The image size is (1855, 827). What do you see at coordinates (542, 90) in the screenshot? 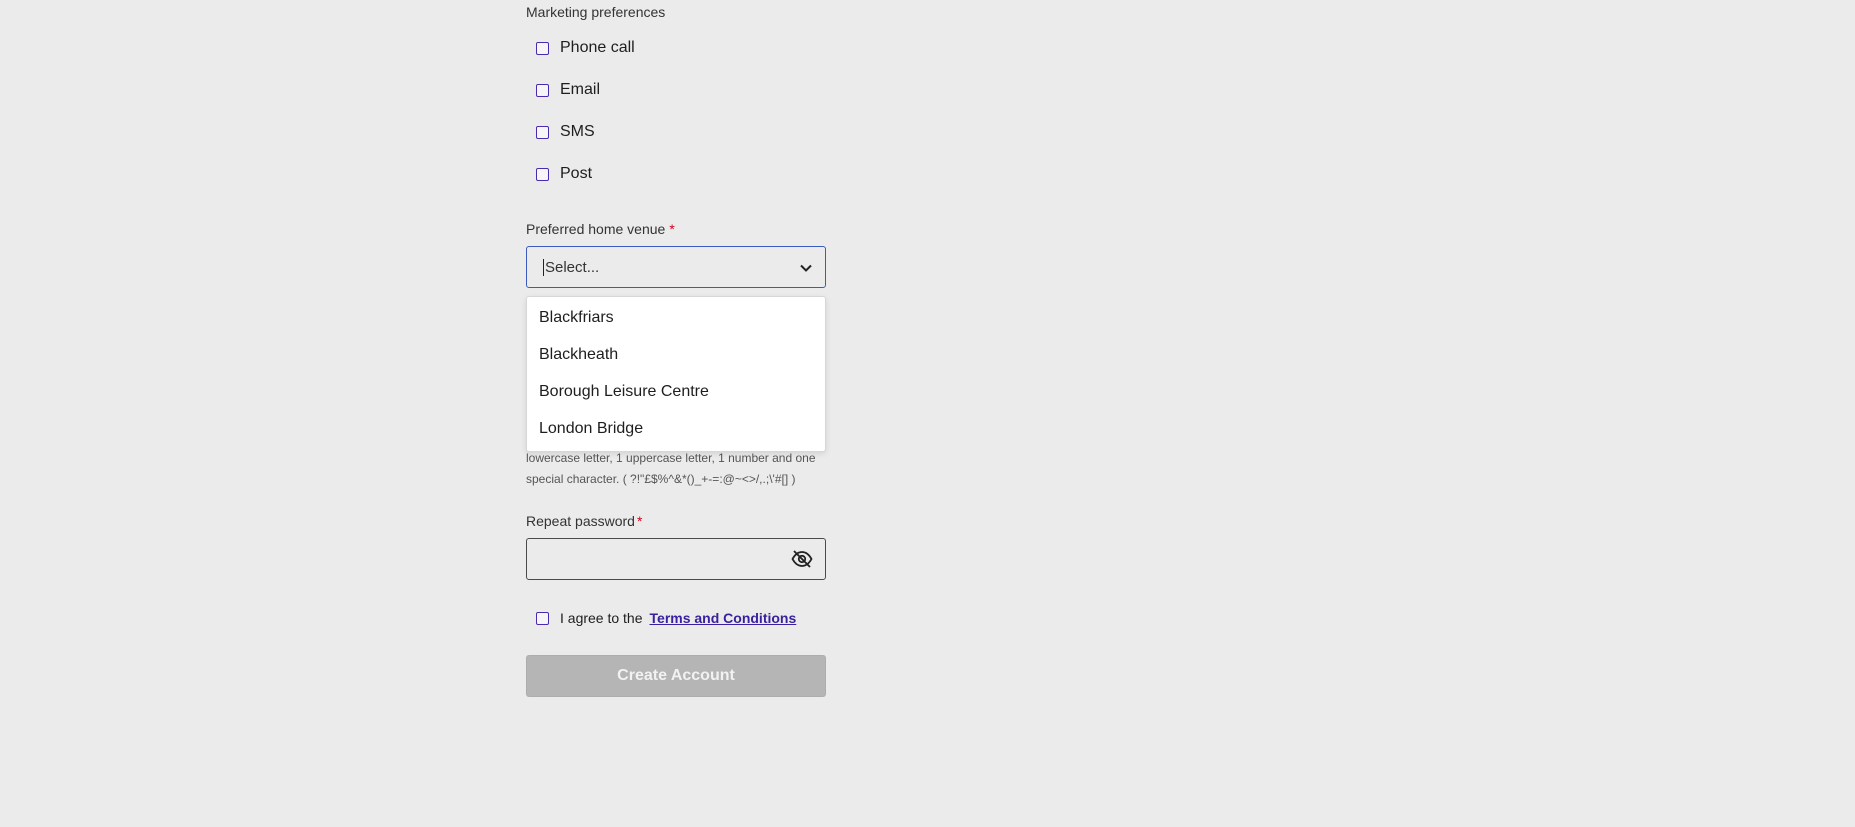
I see `email-checkbox` at bounding box center [542, 90].